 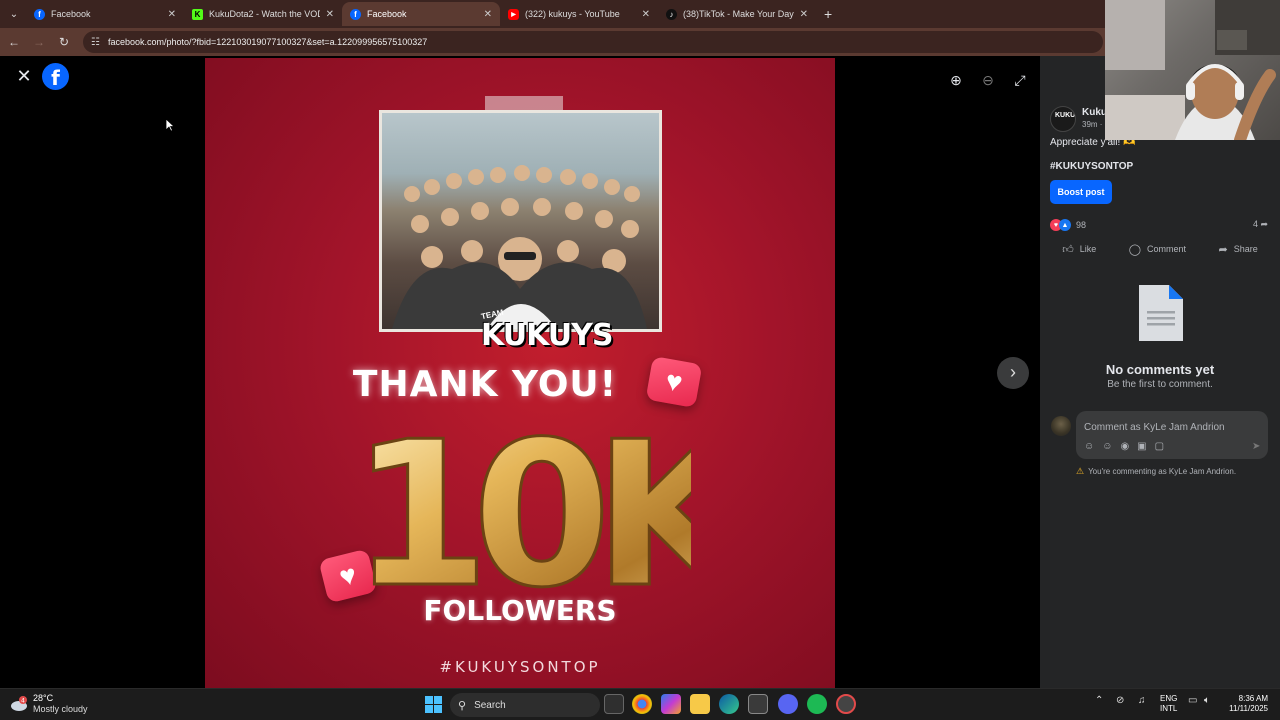 I want to click on avatar-sticker-icon: ☺, so click(x=1089, y=446).